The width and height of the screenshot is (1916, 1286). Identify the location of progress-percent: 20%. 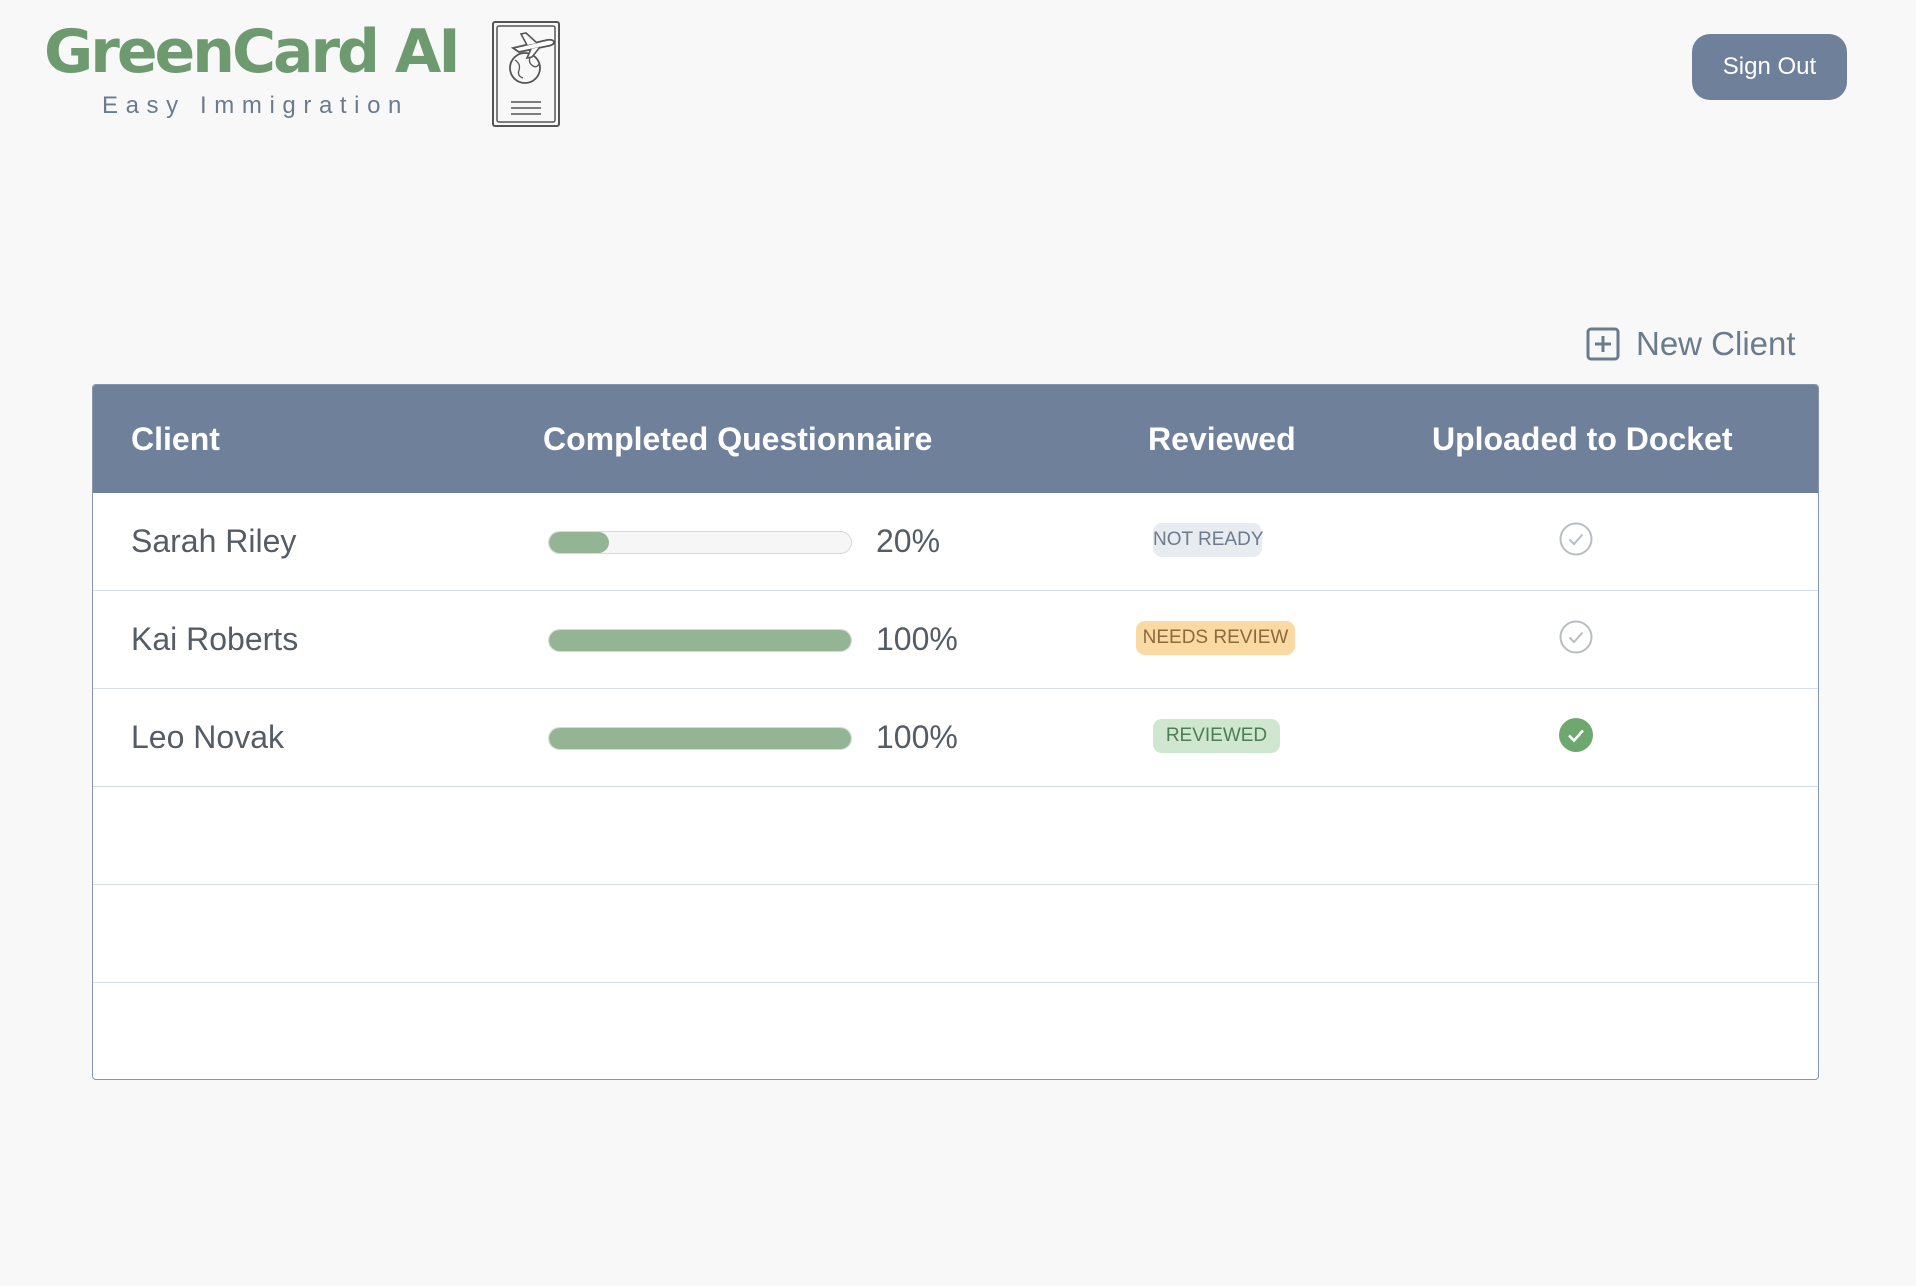
(908, 541).